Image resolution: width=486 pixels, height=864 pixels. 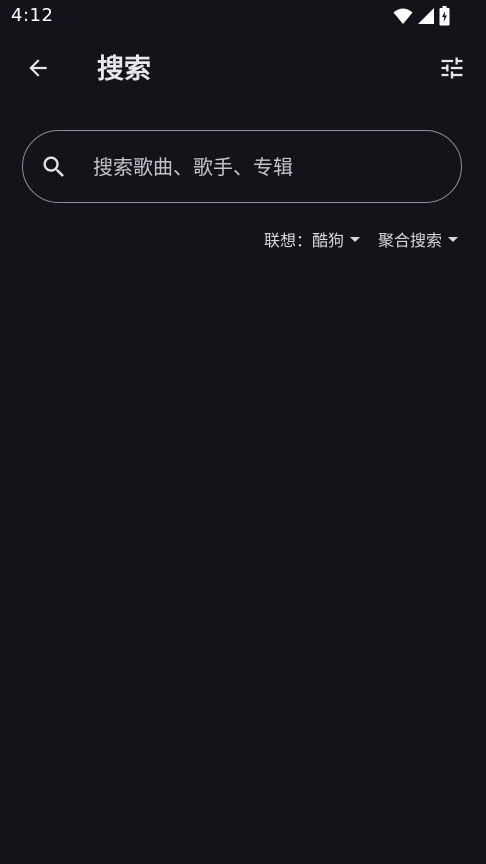 What do you see at coordinates (403, 16) in the screenshot?
I see `wifi-icon` at bounding box center [403, 16].